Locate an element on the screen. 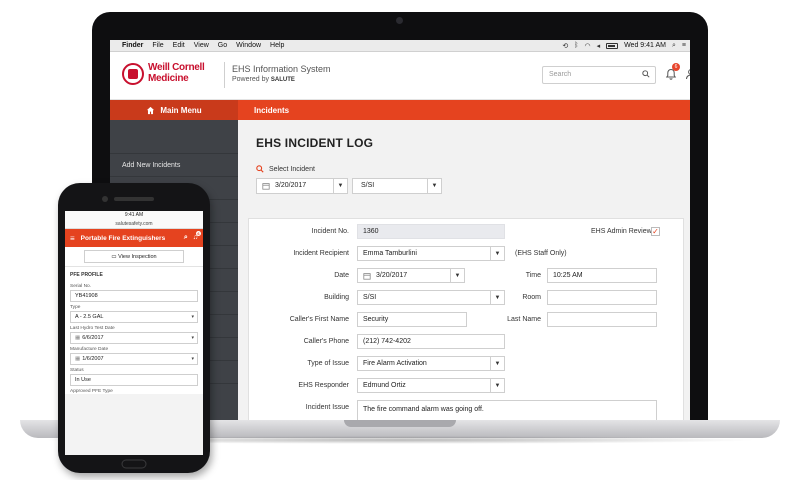 This screenshot has width=800, height=480. select-incident-label: Select Incident is located at coordinates (285, 169).